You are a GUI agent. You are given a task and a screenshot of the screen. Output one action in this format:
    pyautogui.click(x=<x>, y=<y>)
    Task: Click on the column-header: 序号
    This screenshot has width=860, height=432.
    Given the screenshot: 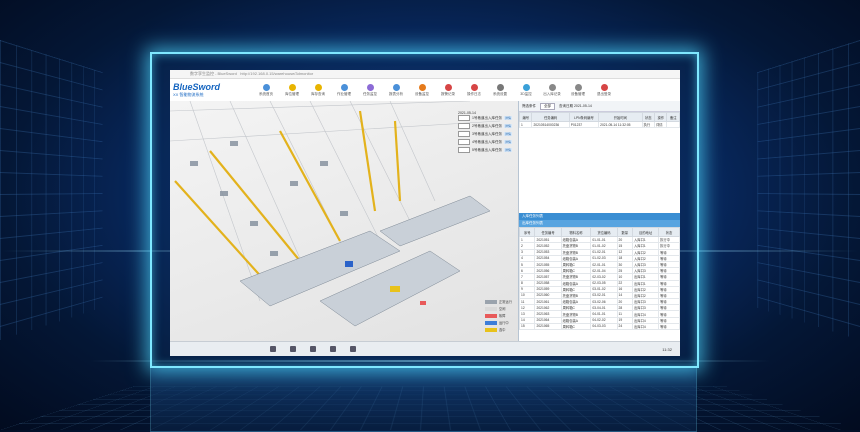 What is the action you would take?
    pyautogui.click(x=527, y=232)
    